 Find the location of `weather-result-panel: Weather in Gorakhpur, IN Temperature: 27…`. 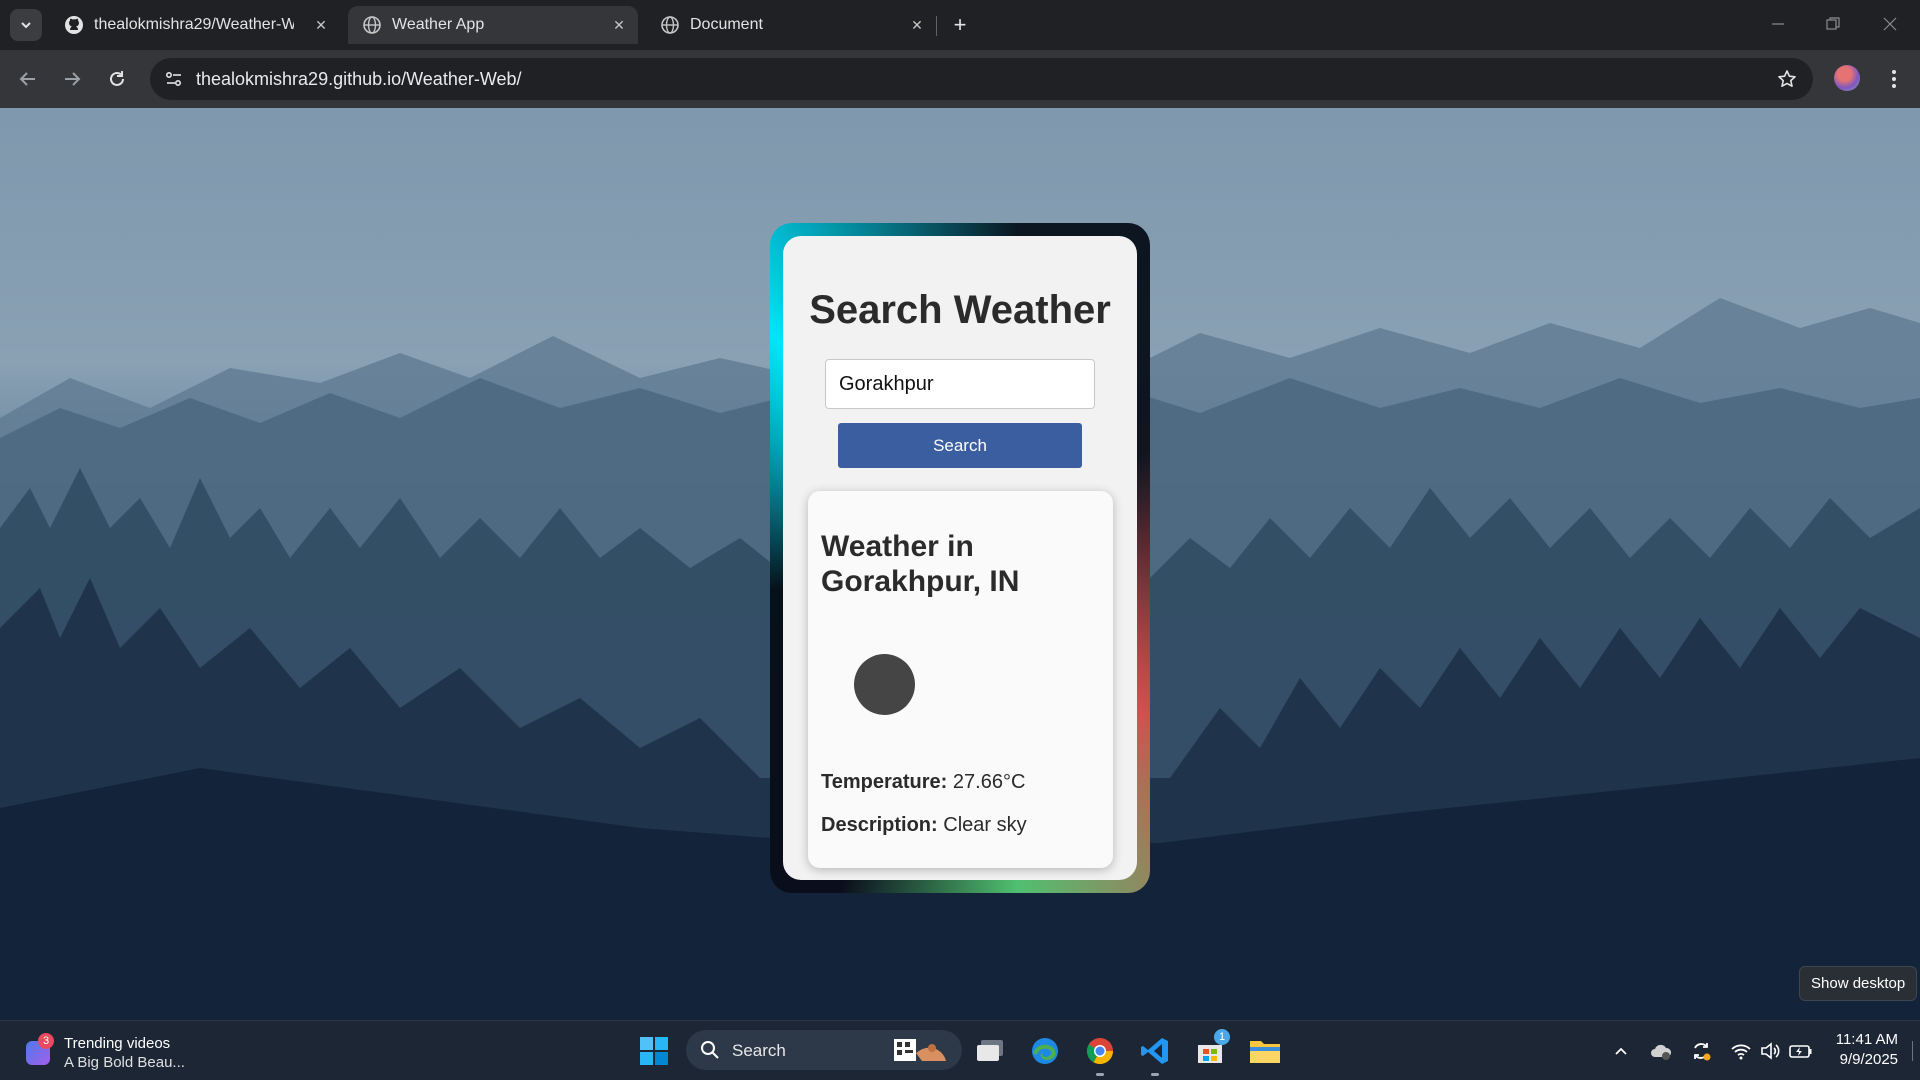

weather-result-panel: Weather in Gorakhpur, IN Temperature: 27… is located at coordinates (960, 679).